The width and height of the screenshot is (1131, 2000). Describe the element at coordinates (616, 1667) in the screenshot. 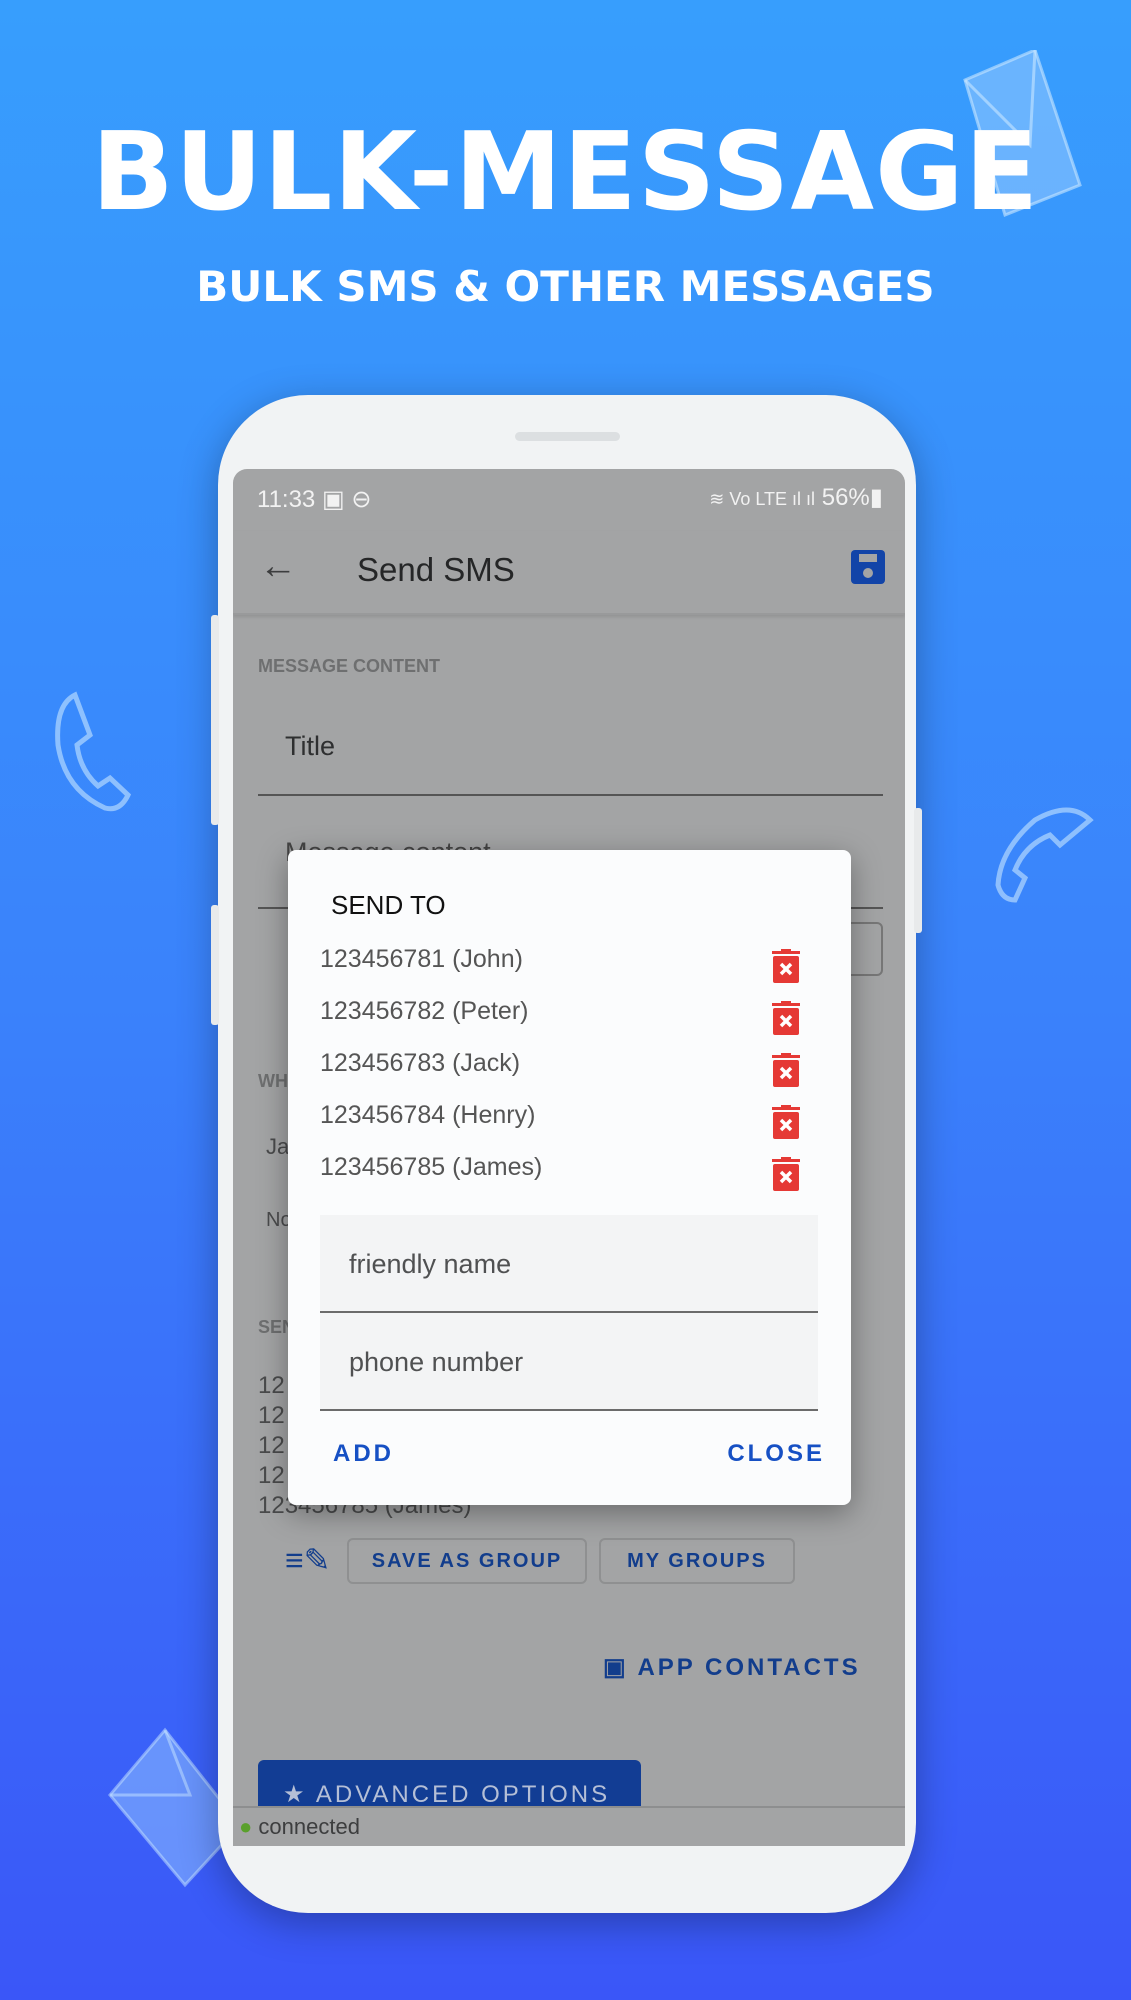

I see `contacts-icon: ▣` at that location.